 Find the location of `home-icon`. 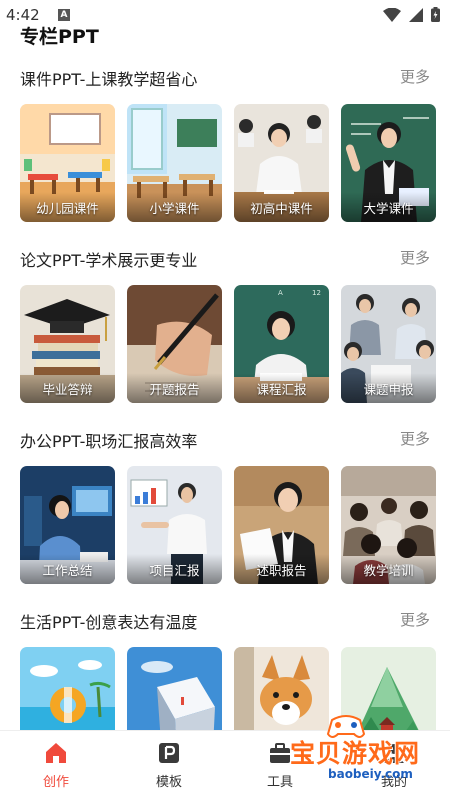

home-icon is located at coordinates (56, 753).